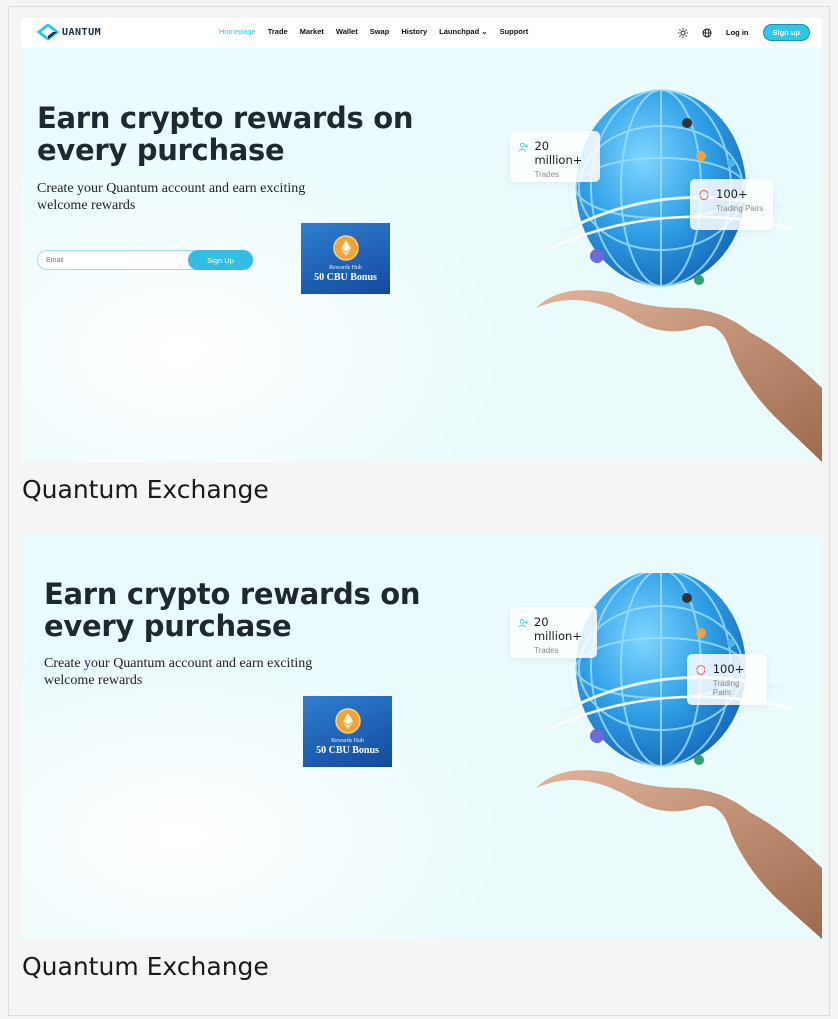 The image size is (838, 1019). I want to click on quantum-logo-icon, so click(48, 32).